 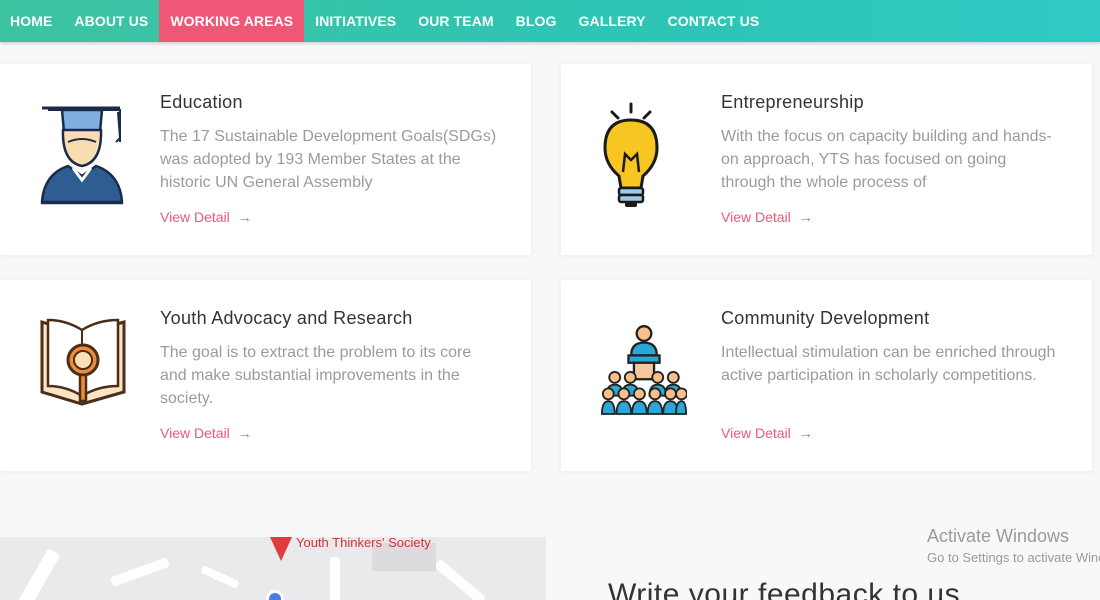 I want to click on nav-initiatives: INITIATIVES, so click(x=355, y=21).